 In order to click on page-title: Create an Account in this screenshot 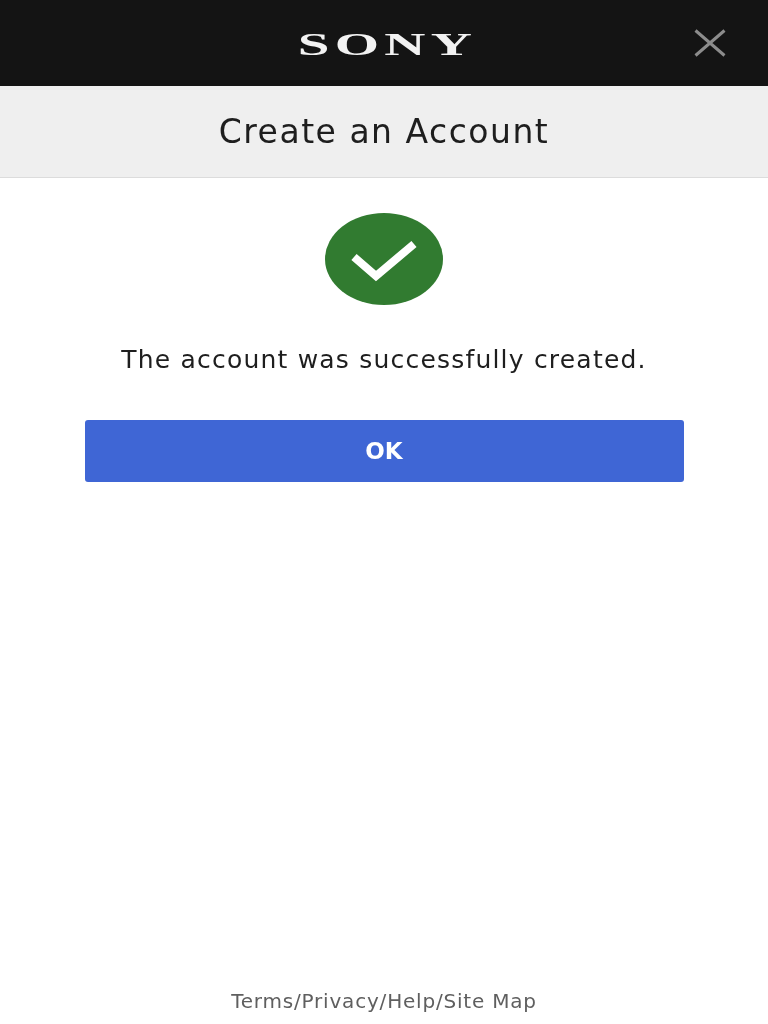, I will do `click(384, 131)`.